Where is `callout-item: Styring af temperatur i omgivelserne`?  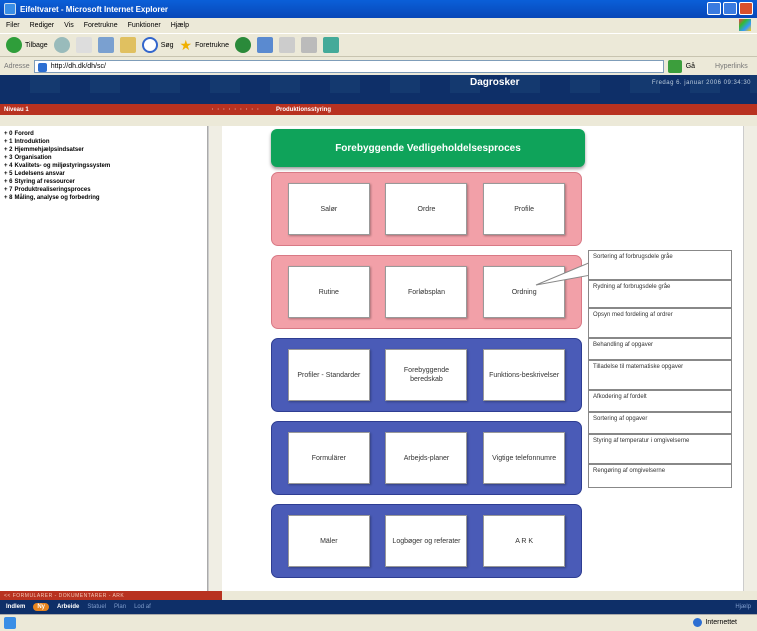
callout-item: Styring af temperatur i omgivelserne is located at coordinates (660, 449).